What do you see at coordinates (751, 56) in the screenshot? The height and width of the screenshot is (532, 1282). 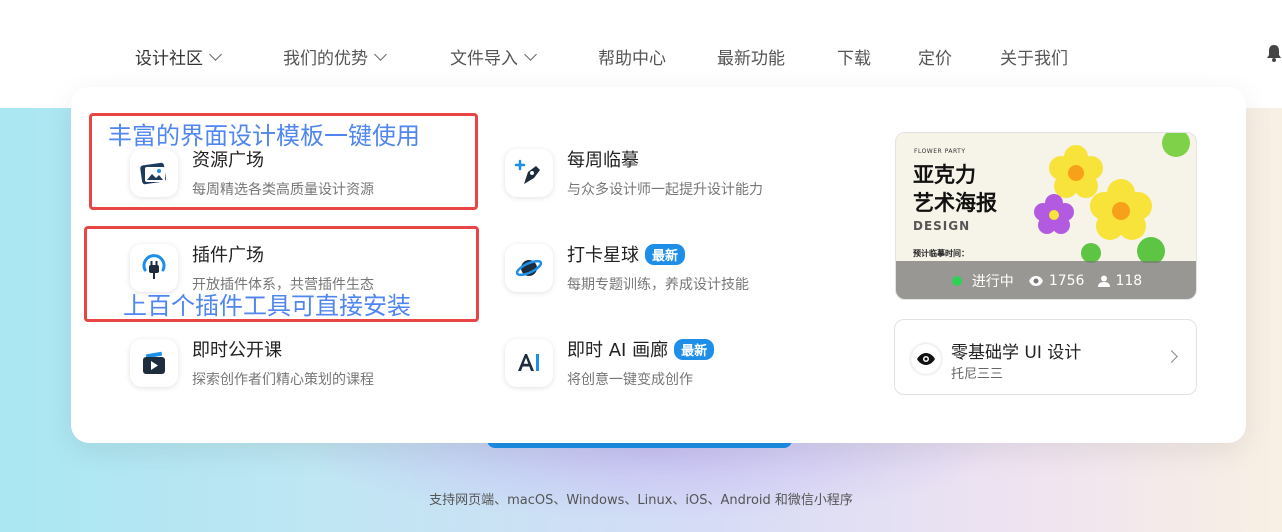 I see `nav-new-features: 最新功能` at bounding box center [751, 56].